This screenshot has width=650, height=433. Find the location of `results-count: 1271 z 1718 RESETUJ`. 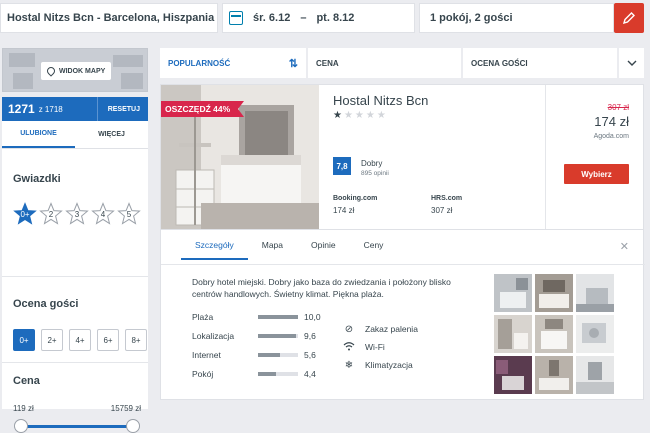

results-count: 1271 z 1718 RESETUJ is located at coordinates (75, 109).